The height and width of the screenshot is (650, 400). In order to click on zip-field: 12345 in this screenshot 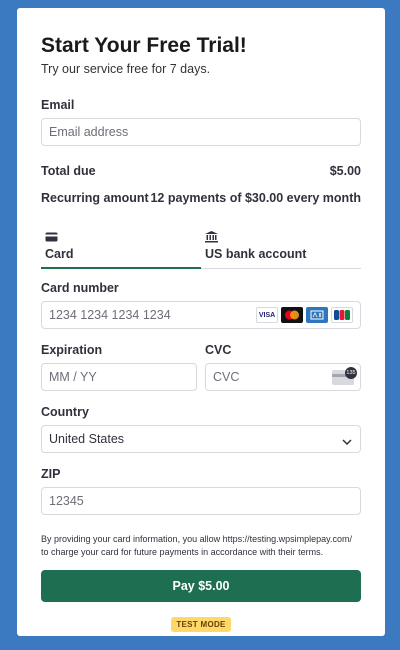, I will do `click(201, 501)`.